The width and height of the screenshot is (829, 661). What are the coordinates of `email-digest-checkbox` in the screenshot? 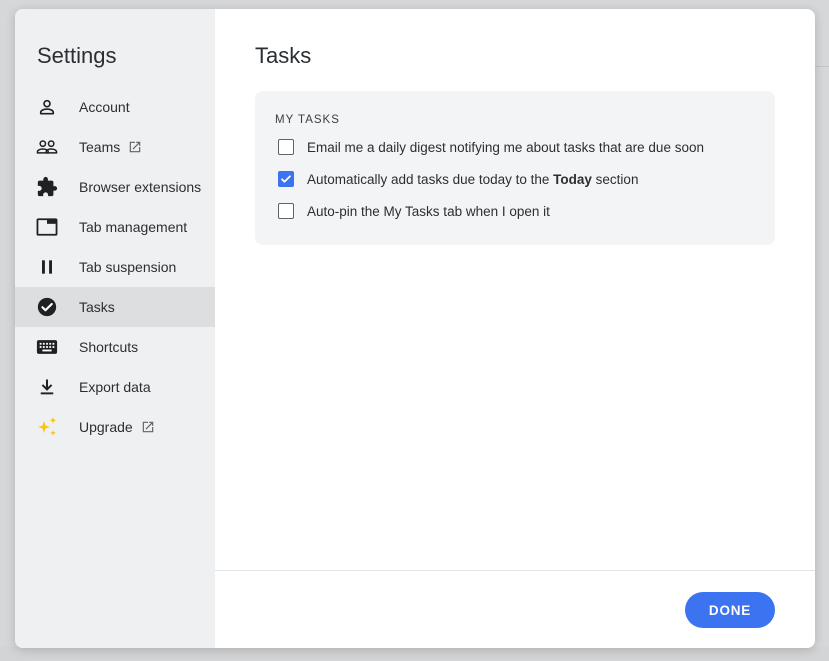 It's located at (286, 147).